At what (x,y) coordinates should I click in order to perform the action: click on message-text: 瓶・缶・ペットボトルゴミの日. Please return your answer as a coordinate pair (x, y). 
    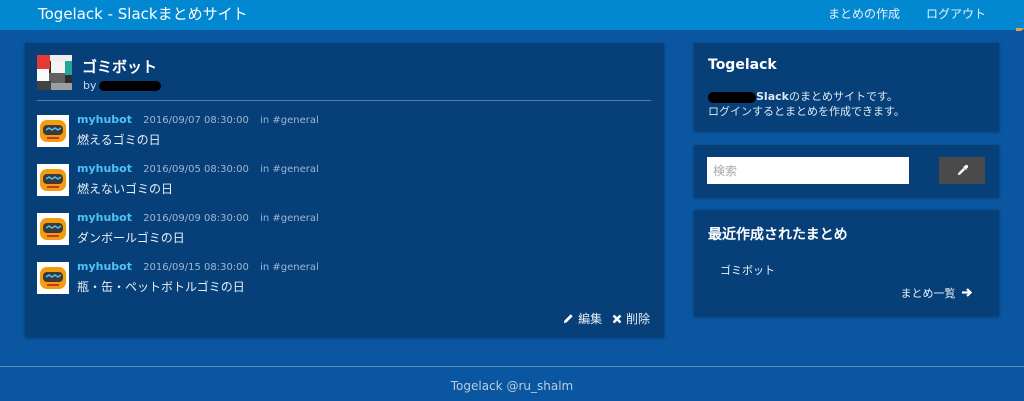
    Looking at the image, I should click on (161, 287).